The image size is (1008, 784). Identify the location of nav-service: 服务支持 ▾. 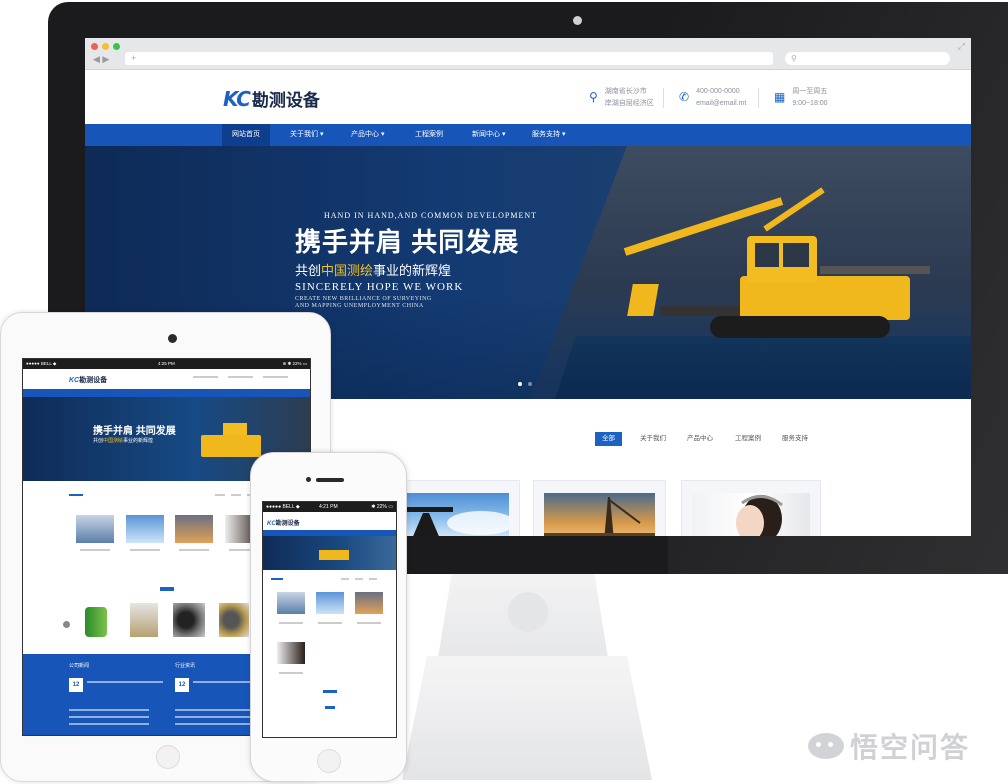
(548, 135).